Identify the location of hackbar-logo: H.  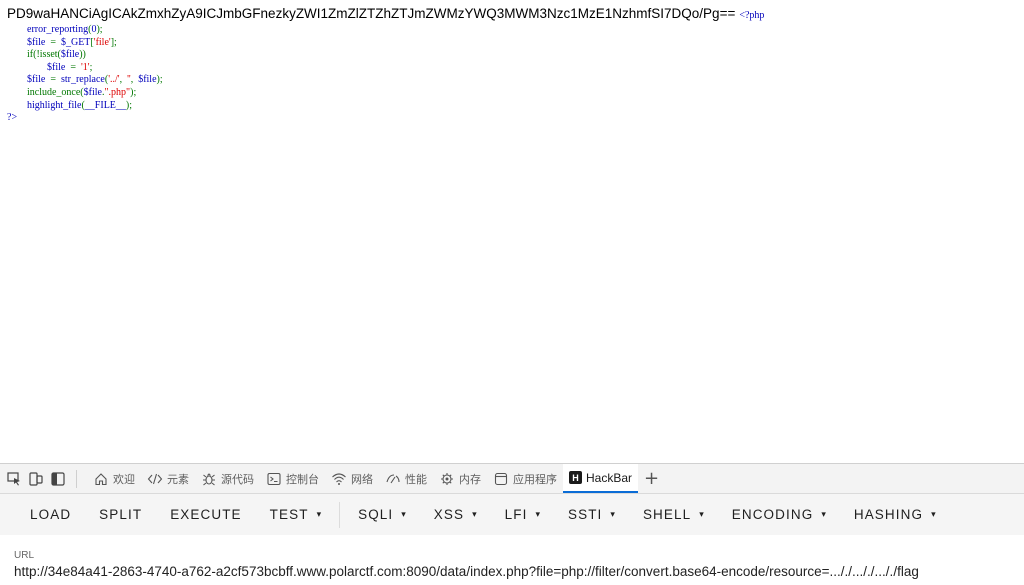
(575, 477).